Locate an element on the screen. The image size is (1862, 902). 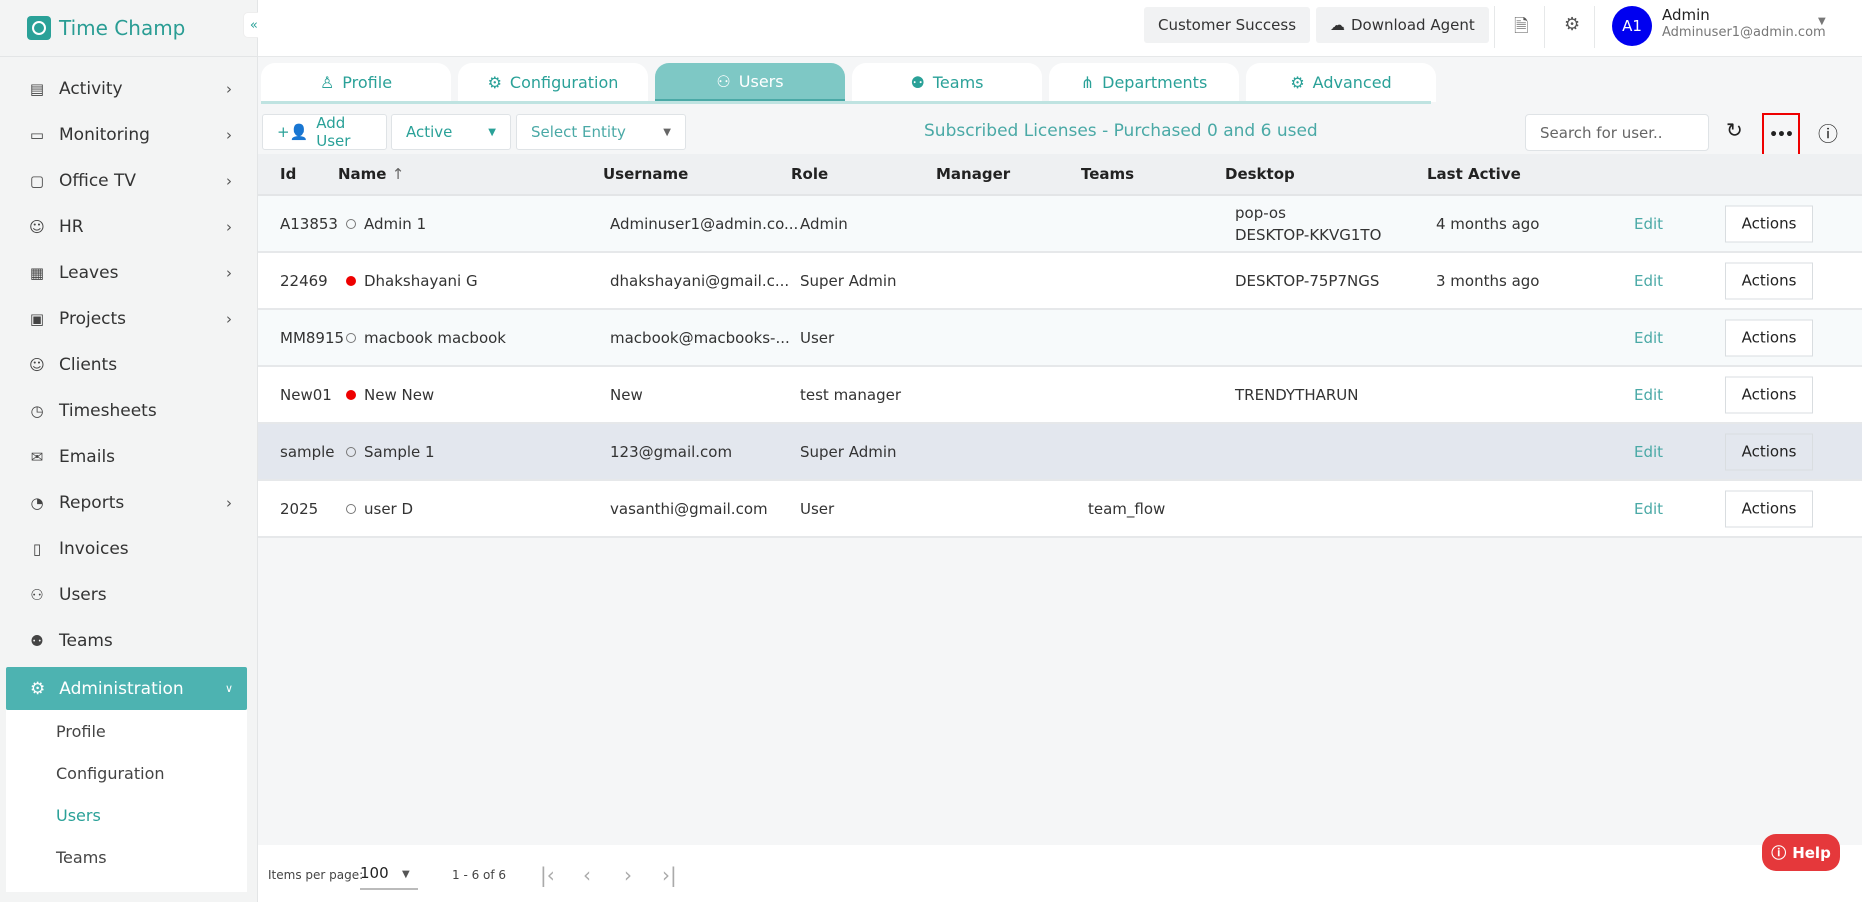
tv-icon: ▢ is located at coordinates (37, 181).